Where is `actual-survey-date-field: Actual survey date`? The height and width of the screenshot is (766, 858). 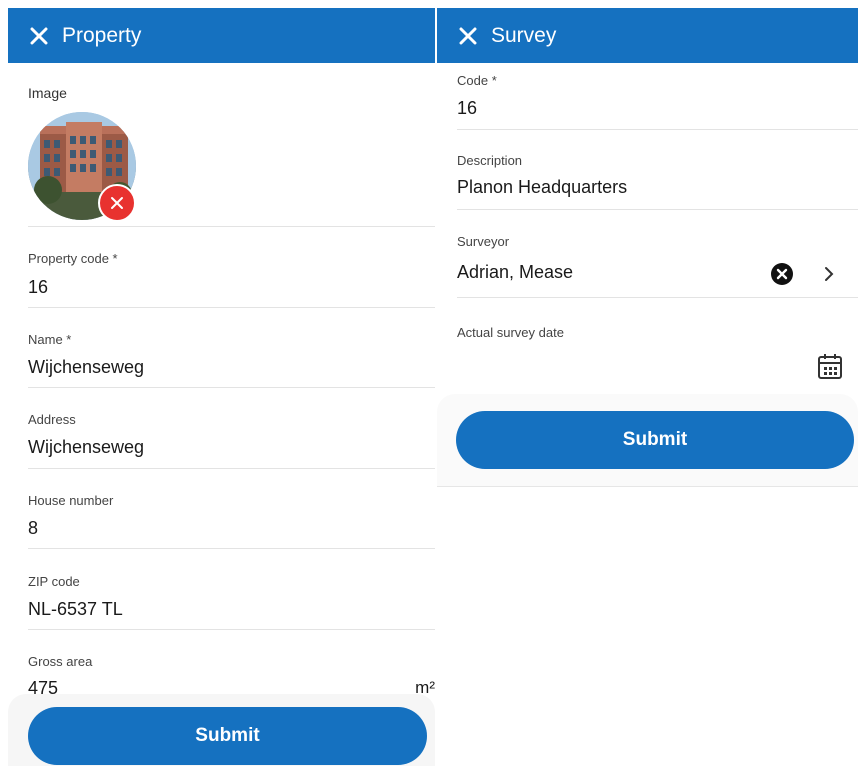 actual-survey-date-field: Actual survey date is located at coordinates (657, 345).